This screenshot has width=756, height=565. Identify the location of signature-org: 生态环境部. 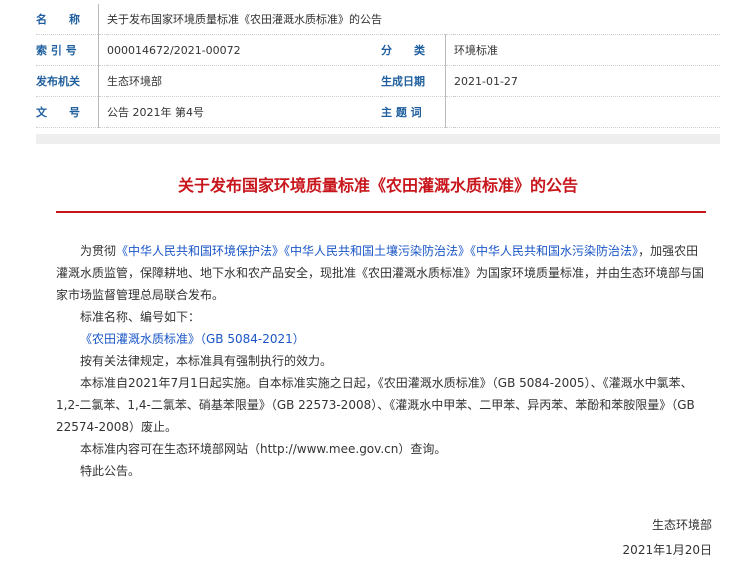
(681, 525).